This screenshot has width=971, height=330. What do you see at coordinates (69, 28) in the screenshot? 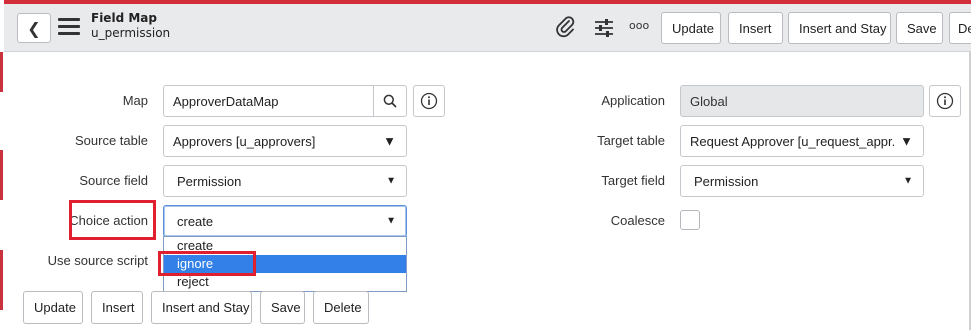
I see `hamburger-menu-icon` at bounding box center [69, 28].